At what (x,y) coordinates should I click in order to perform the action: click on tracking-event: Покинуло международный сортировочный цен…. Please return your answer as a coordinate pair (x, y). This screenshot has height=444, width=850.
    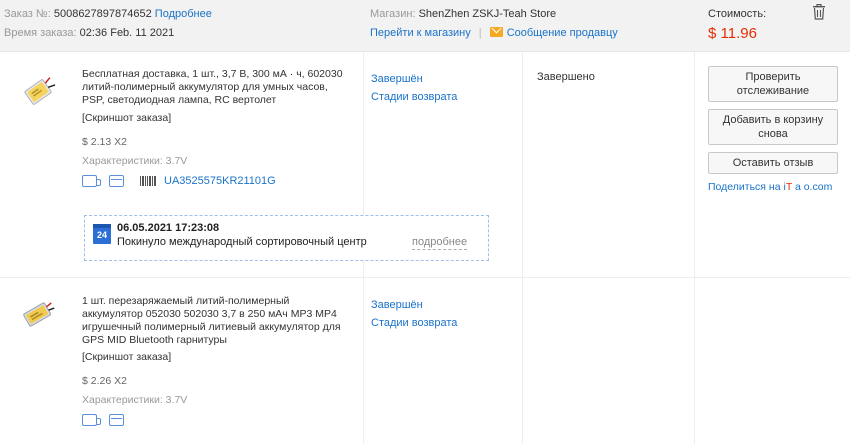
    Looking at the image, I should click on (242, 242).